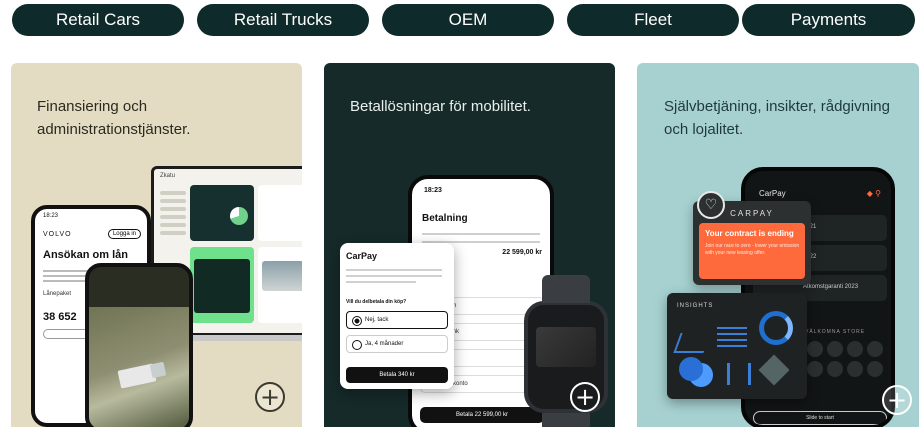 This screenshot has height=427, width=919. Describe the element at coordinates (566, 347) in the screenshot. I see `watch-card` at that location.